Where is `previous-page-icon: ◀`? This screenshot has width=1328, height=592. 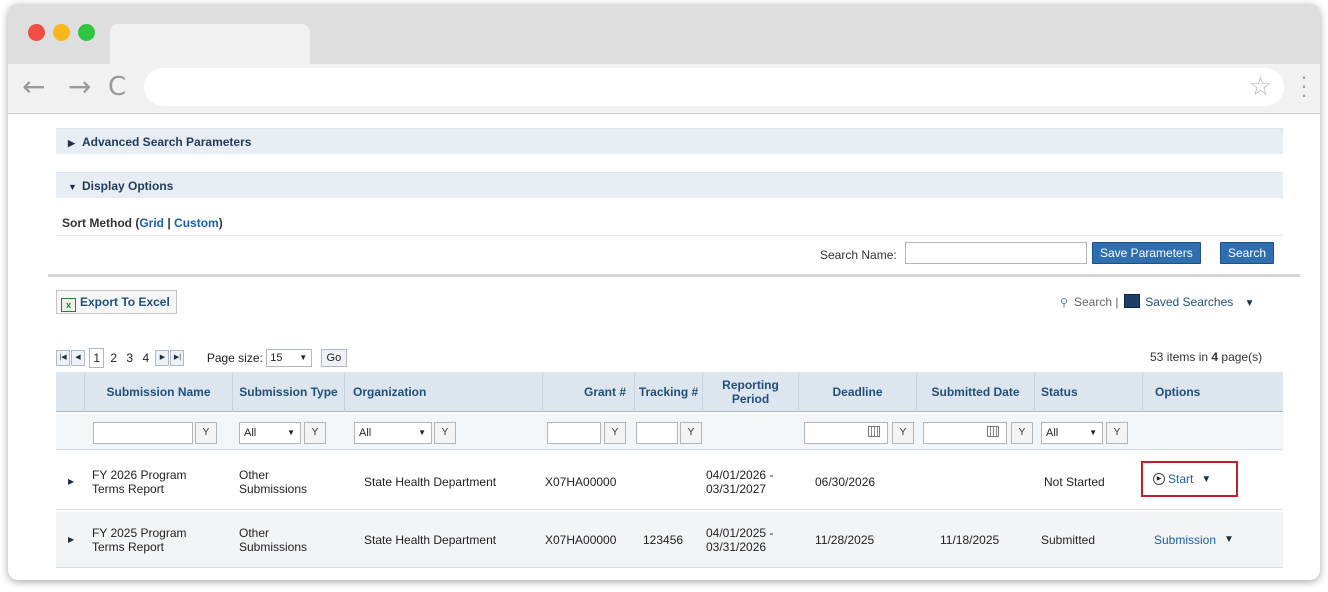
previous-page-icon: ◀ is located at coordinates (78, 358).